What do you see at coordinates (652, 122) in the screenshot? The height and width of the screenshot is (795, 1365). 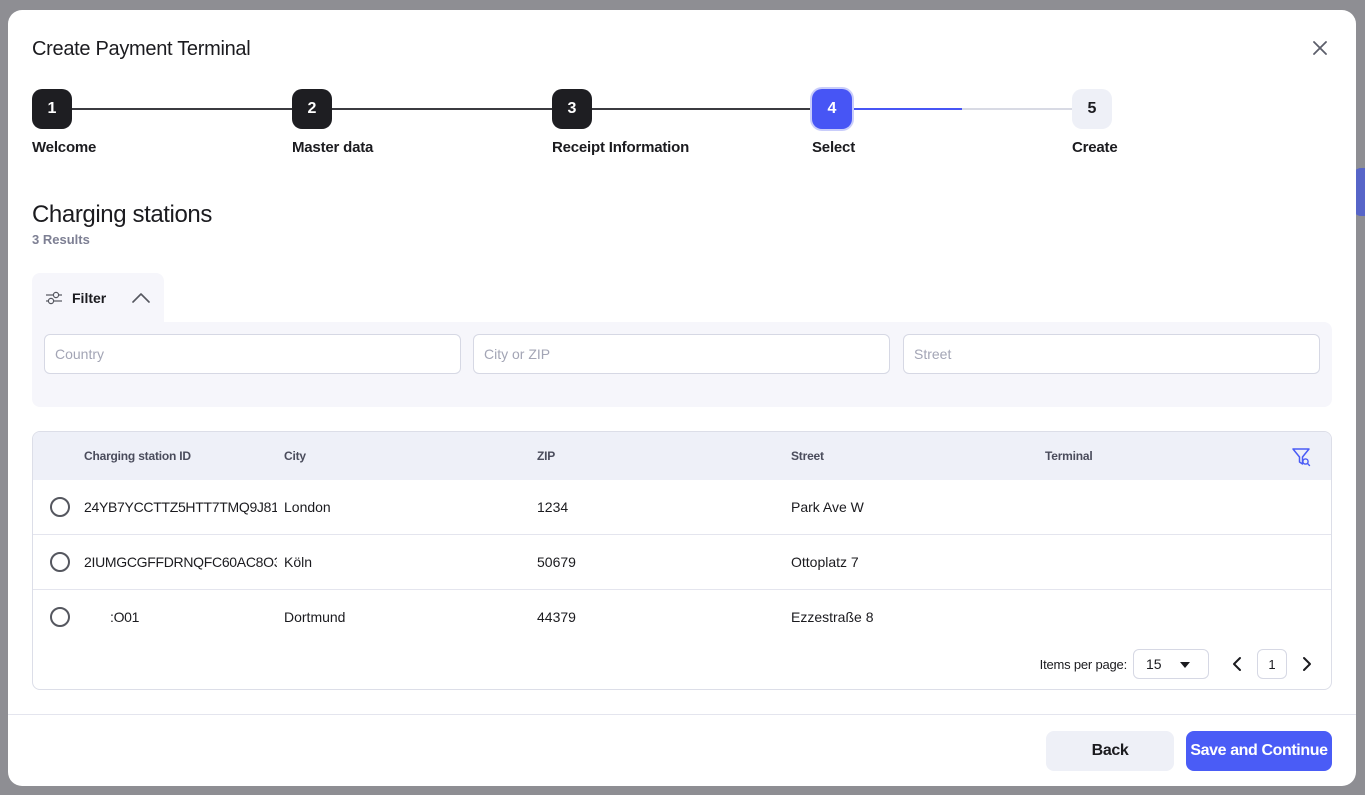 I see `step-receipt-information: 3 Receipt Information` at bounding box center [652, 122].